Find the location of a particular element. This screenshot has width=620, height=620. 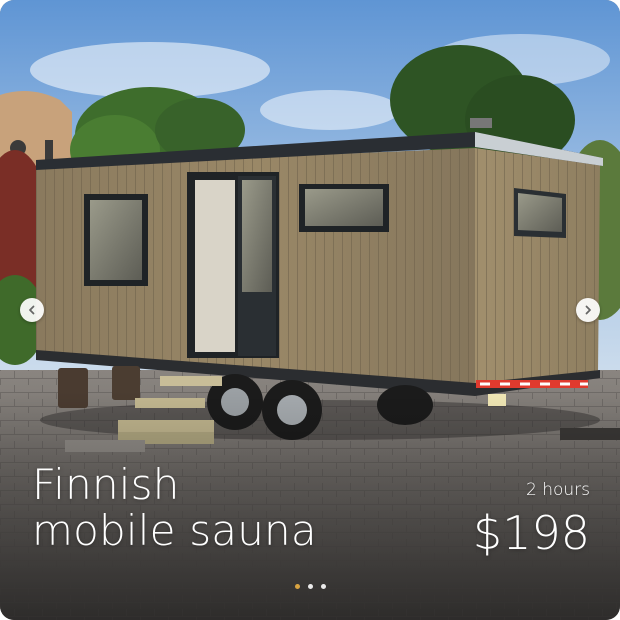

carousel-pagination is located at coordinates (310, 586).